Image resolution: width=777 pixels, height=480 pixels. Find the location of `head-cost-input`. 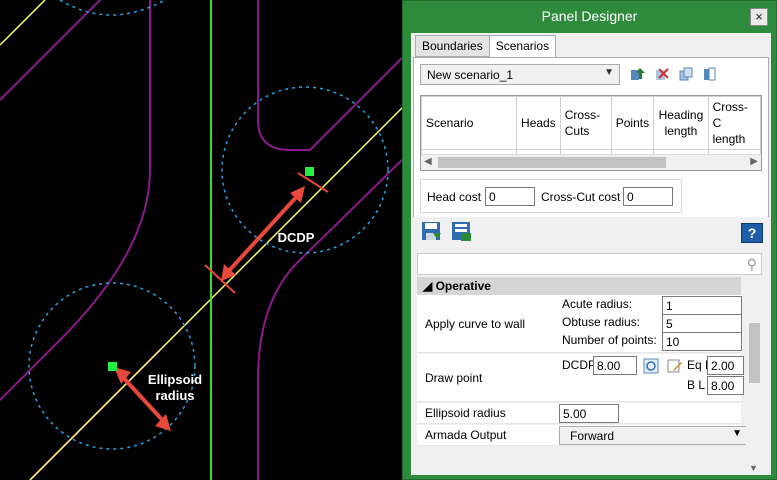

head-cost-input is located at coordinates (510, 196).